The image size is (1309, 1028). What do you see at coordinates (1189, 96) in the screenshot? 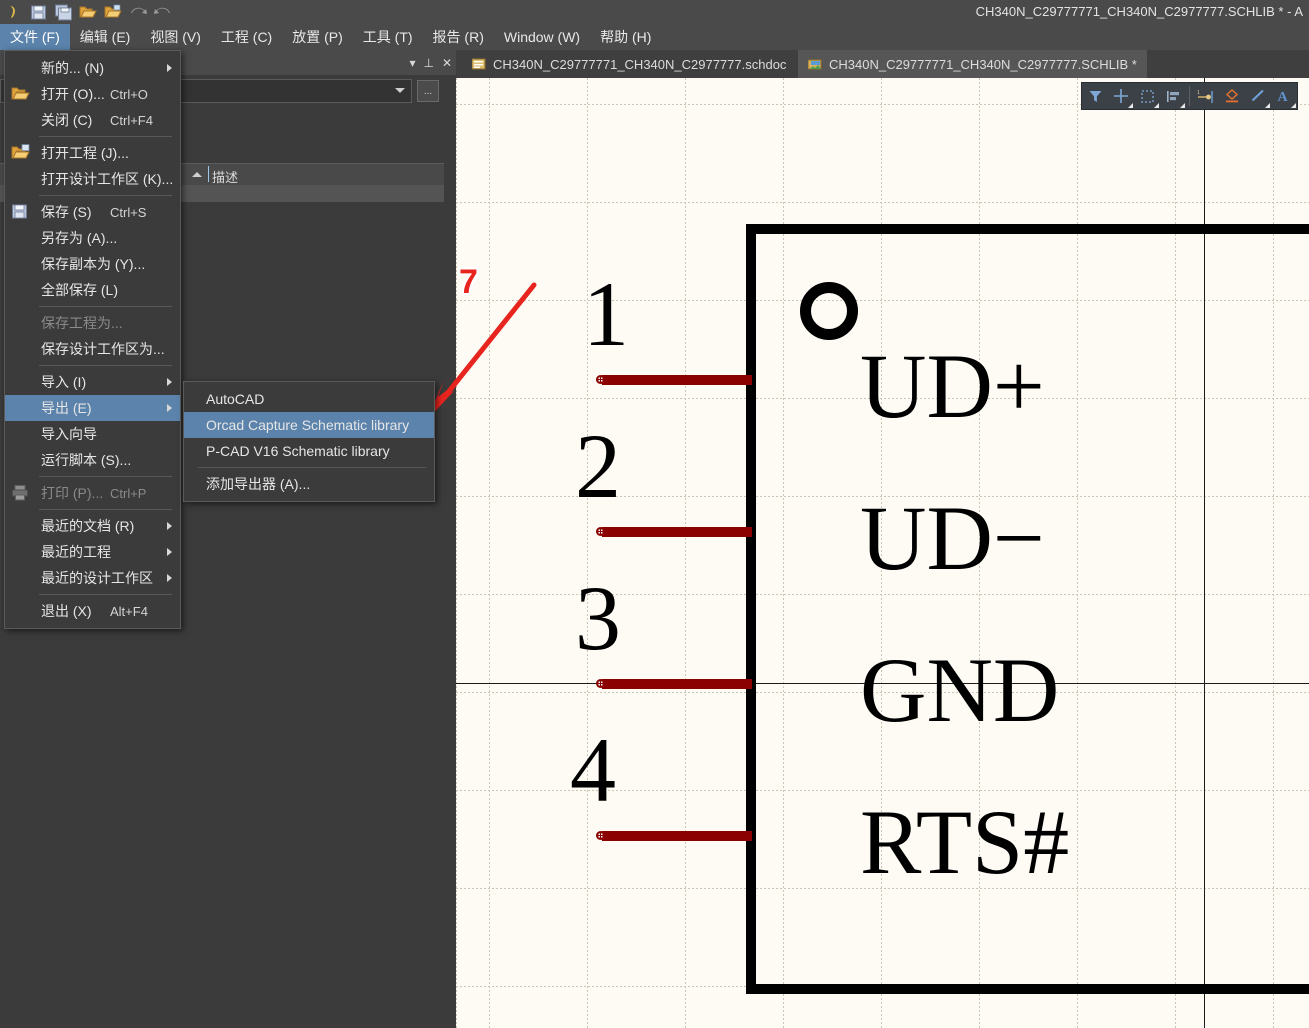
I see `schematic-mini-toolbar: 1 A` at bounding box center [1189, 96].